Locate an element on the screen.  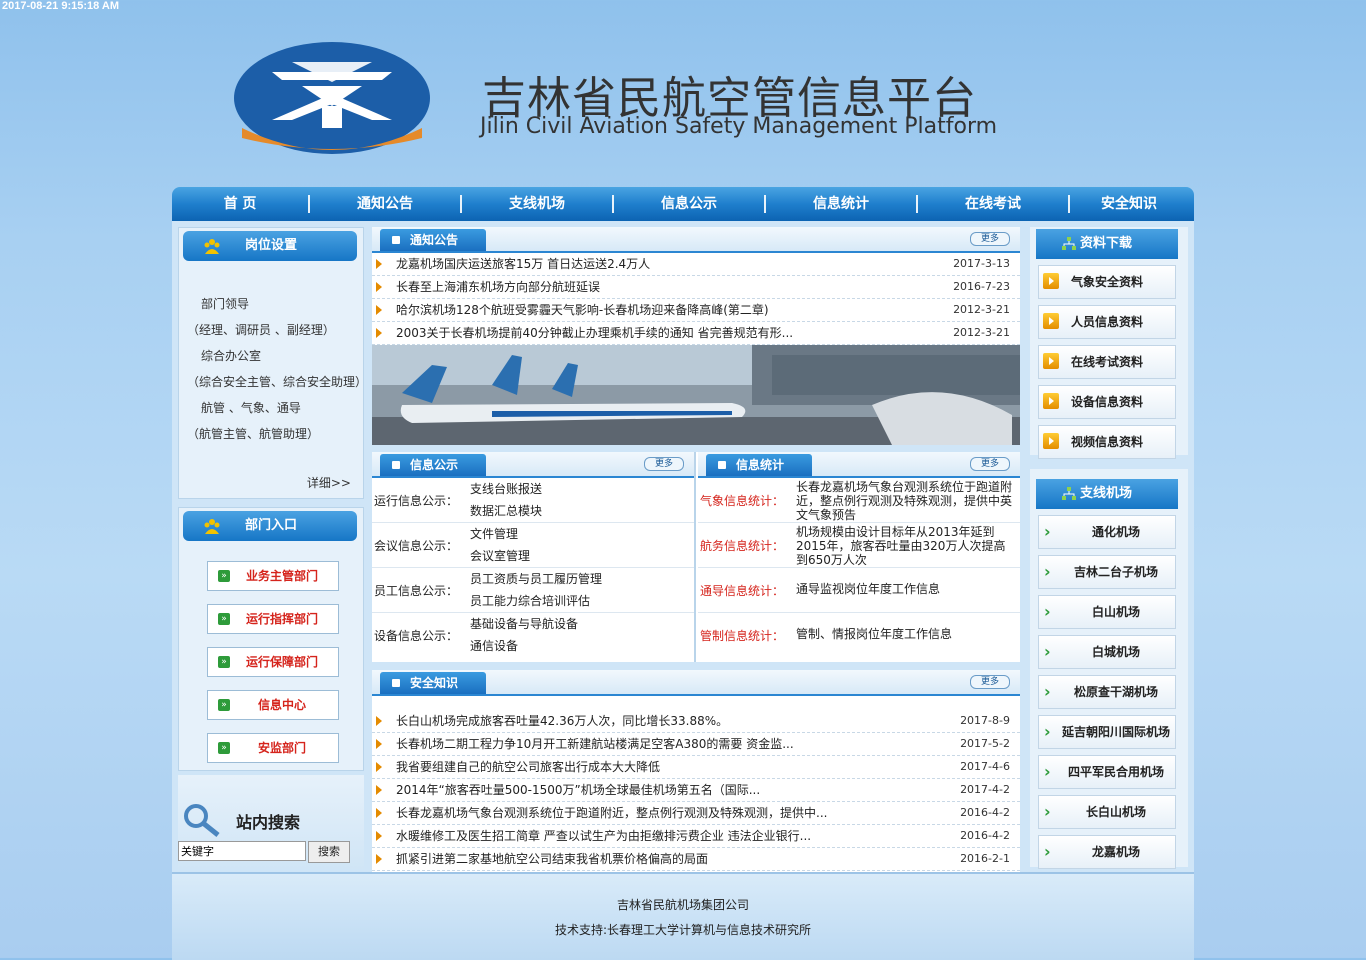
sitemap-icon is located at coordinates (1069, 493).